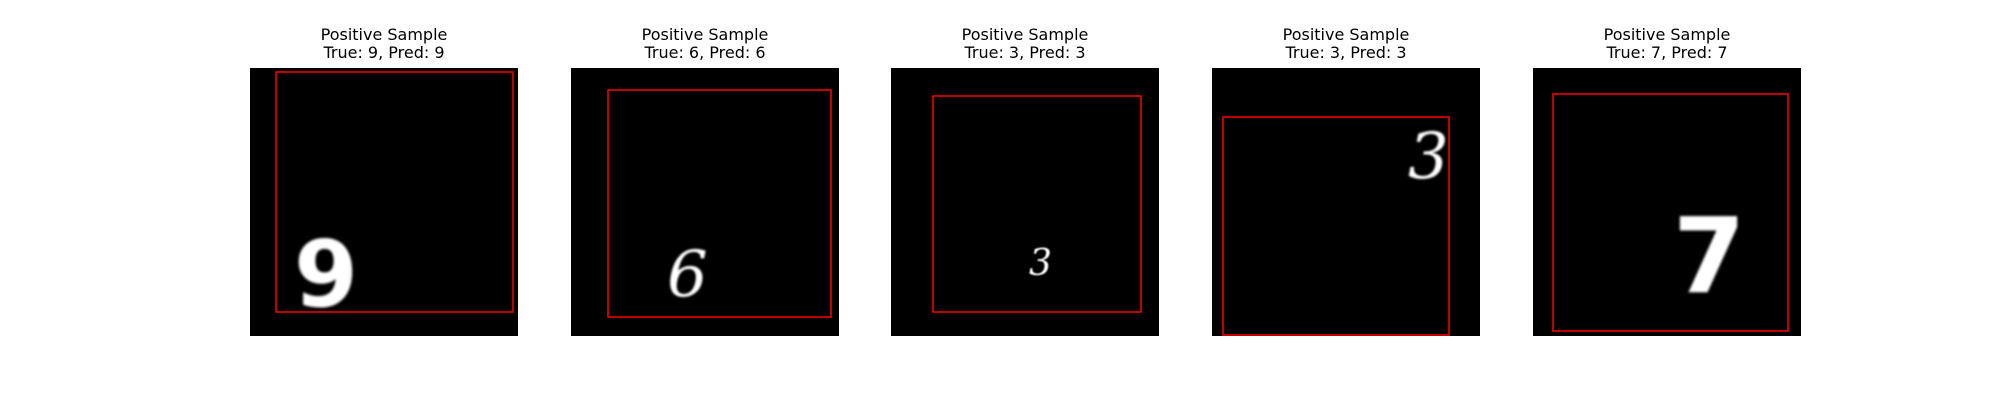 This screenshot has height=400, width=2000. Describe the element at coordinates (1709, 256) in the screenshot. I see `handwritten-digit: 7` at that location.